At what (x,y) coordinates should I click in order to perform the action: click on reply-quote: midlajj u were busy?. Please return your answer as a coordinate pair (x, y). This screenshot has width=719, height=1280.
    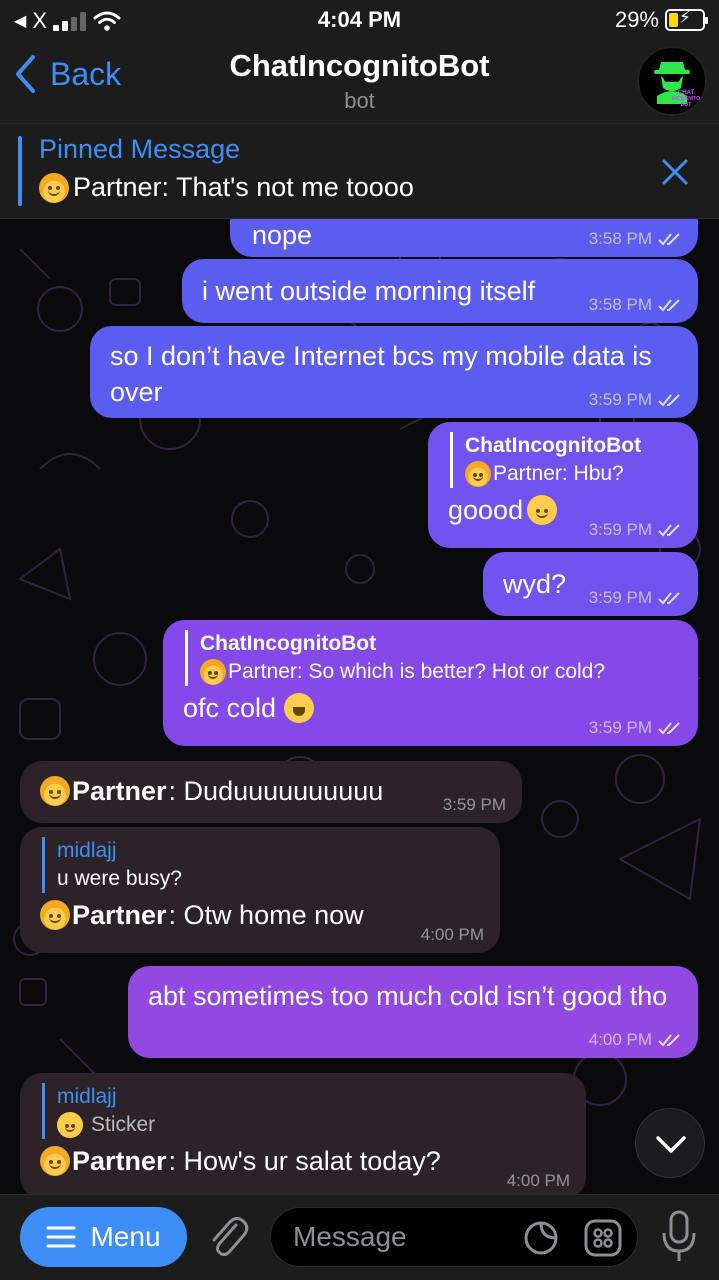
    Looking at the image, I should click on (261, 865).